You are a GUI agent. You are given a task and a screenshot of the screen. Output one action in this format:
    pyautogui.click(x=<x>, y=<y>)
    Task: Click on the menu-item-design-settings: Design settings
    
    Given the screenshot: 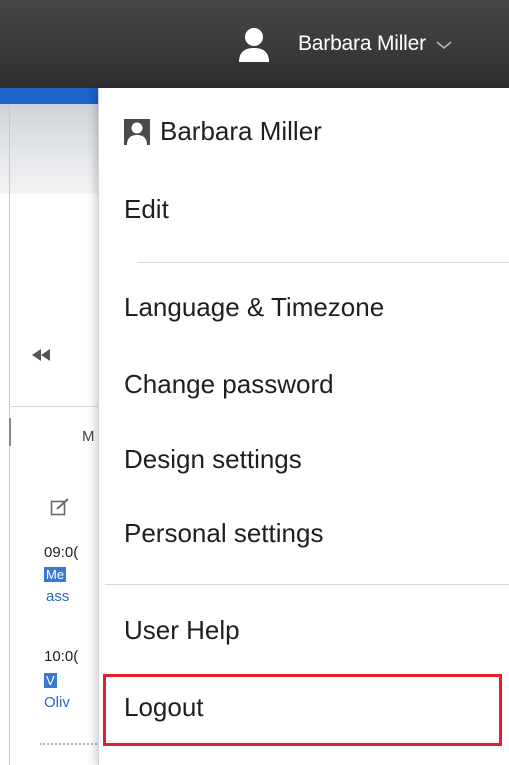 What is the action you would take?
    pyautogui.click(x=213, y=459)
    